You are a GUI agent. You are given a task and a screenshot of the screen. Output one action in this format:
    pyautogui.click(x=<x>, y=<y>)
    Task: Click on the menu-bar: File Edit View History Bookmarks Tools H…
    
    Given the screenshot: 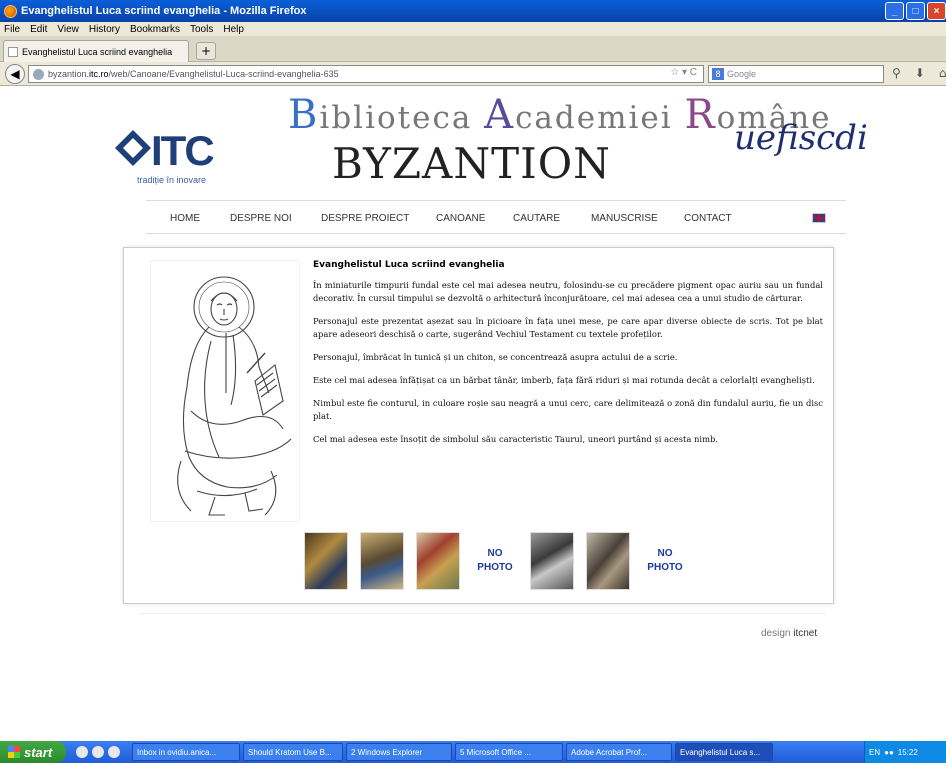 What is the action you would take?
    pyautogui.click(x=473, y=29)
    